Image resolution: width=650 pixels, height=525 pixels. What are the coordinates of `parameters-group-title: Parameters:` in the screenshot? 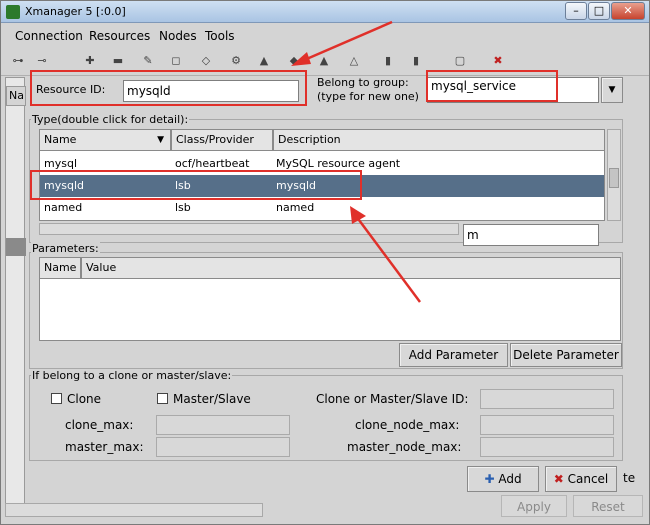 It's located at (65, 248).